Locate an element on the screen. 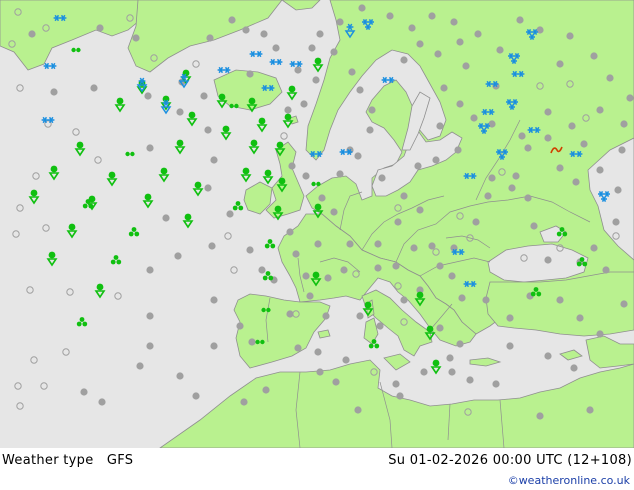 This screenshot has height=490, width=634. turkey is located at coordinates (559, 304).